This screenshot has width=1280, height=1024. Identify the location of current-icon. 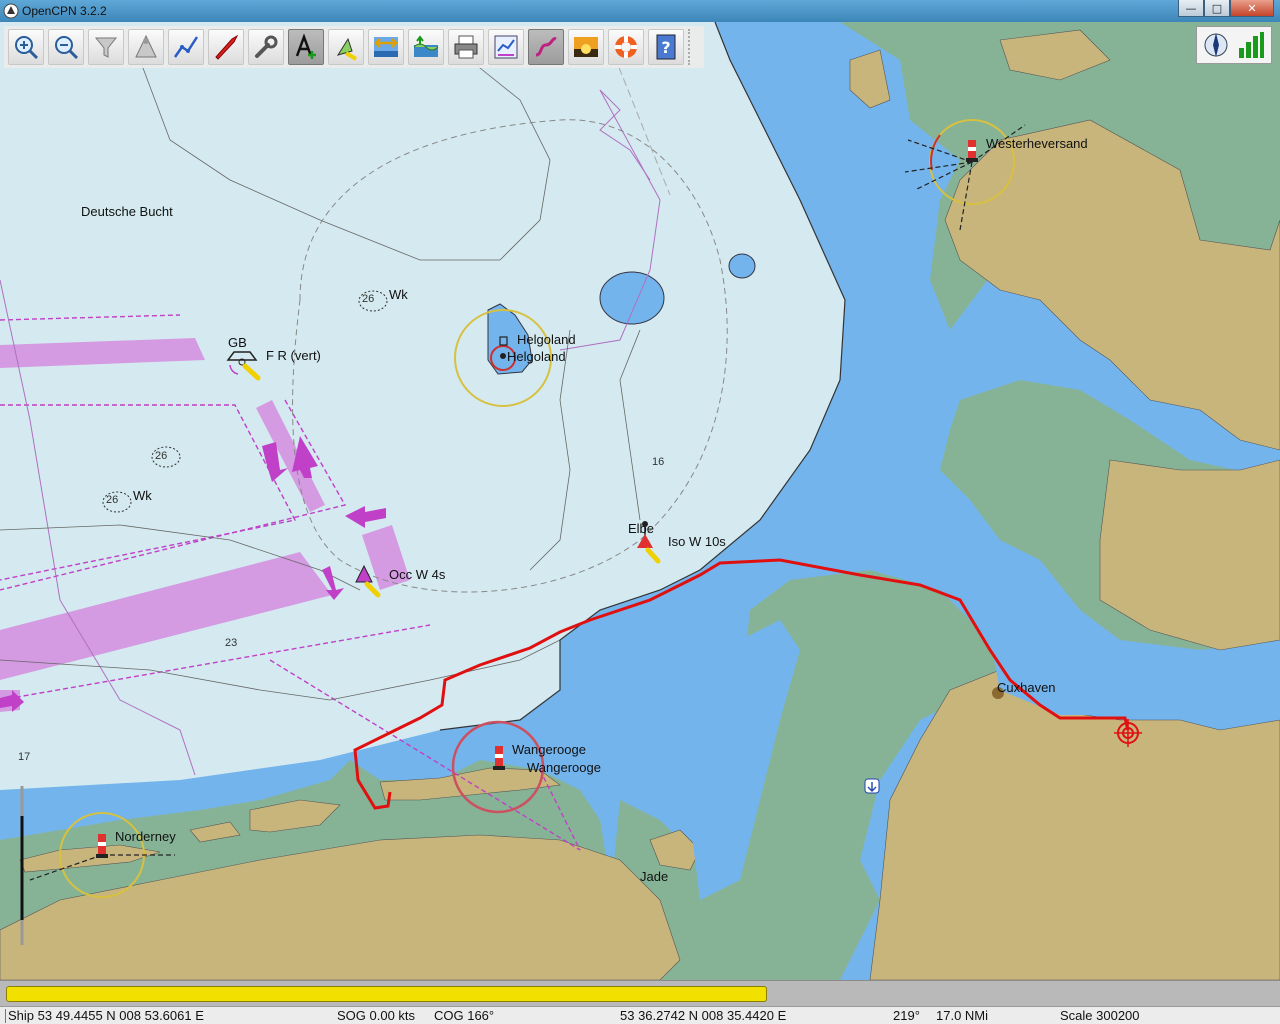
(386, 47).